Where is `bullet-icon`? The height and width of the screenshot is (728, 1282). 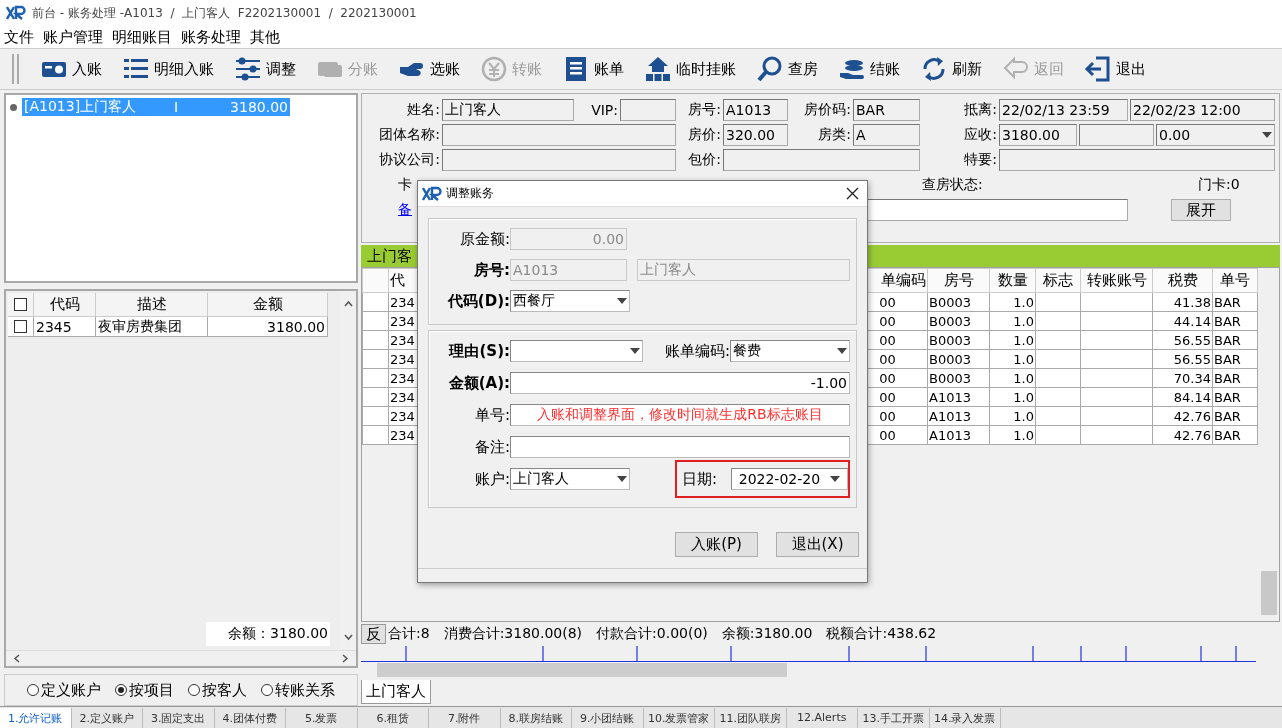 bullet-icon is located at coordinates (13, 107).